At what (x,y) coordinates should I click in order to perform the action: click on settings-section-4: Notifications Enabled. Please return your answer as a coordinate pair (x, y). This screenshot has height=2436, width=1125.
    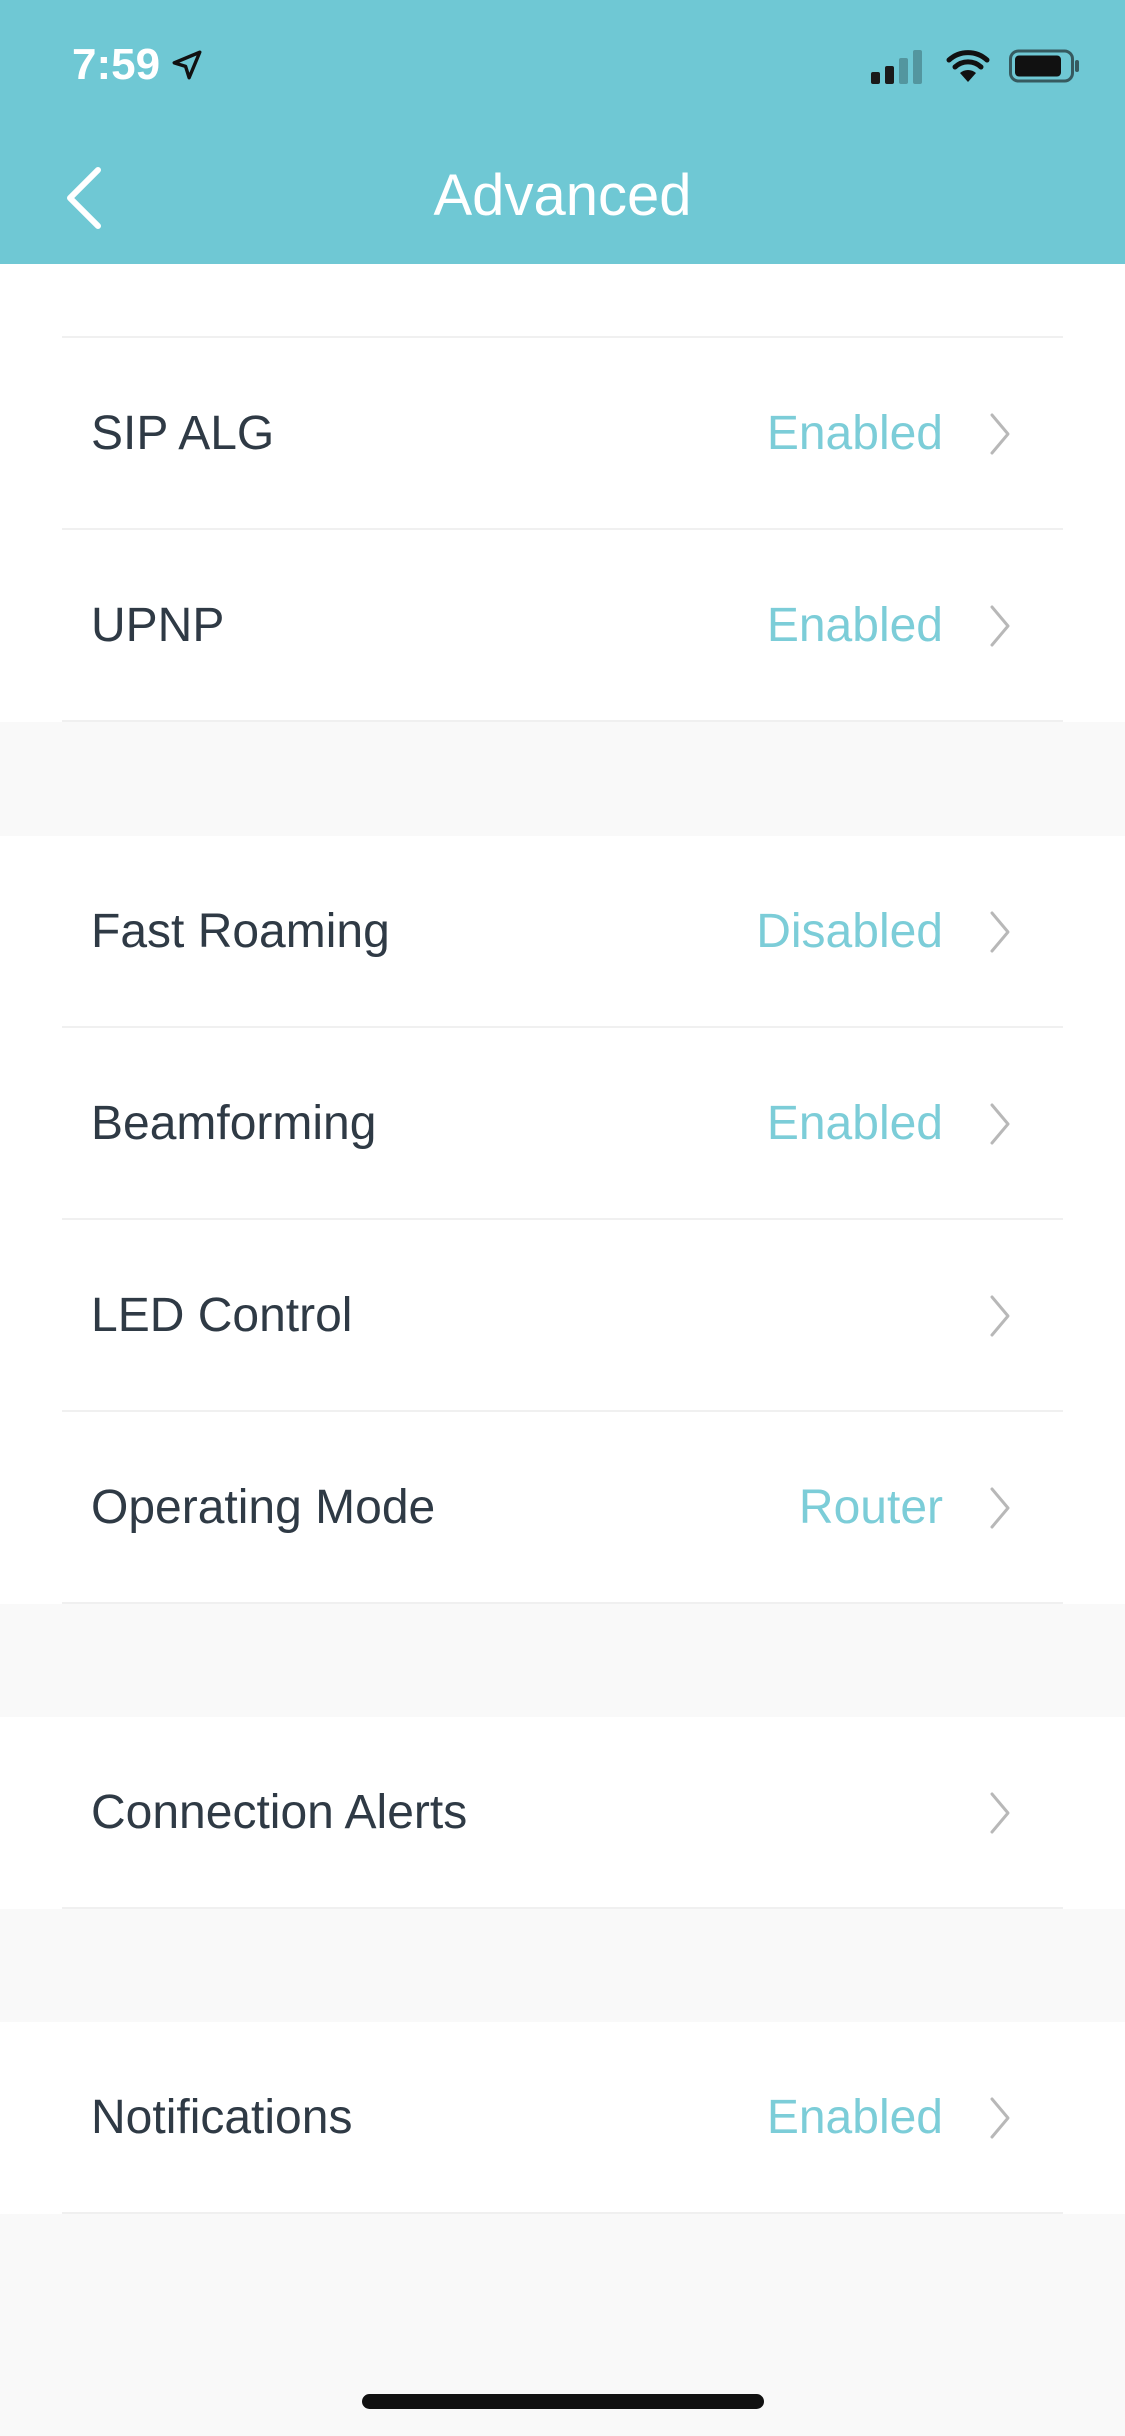
    Looking at the image, I should click on (562, 2118).